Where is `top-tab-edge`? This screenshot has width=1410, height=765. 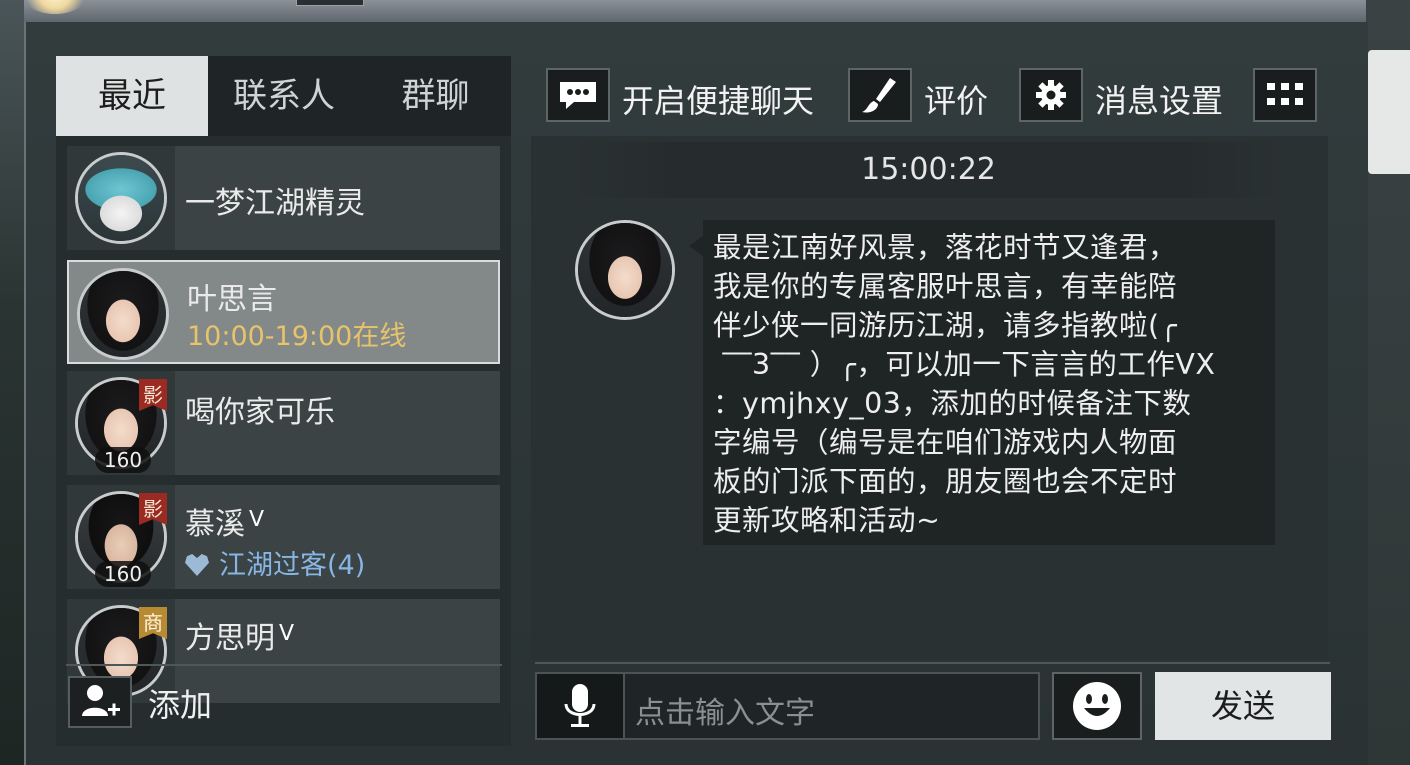
top-tab-edge is located at coordinates (330, 3).